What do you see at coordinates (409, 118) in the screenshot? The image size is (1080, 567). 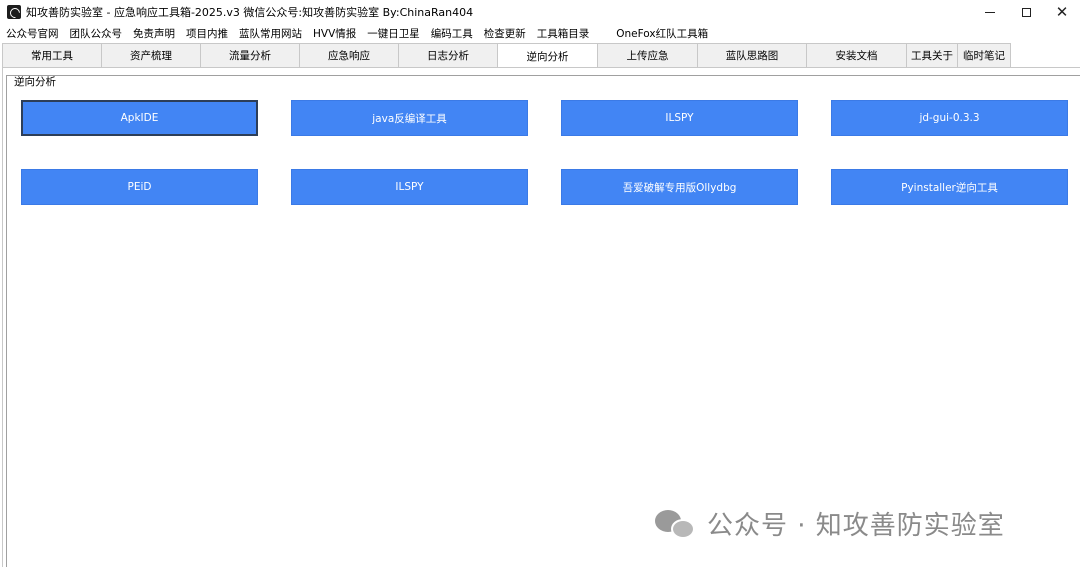 I see `java-decompiler-button: java反编译工具` at bounding box center [409, 118].